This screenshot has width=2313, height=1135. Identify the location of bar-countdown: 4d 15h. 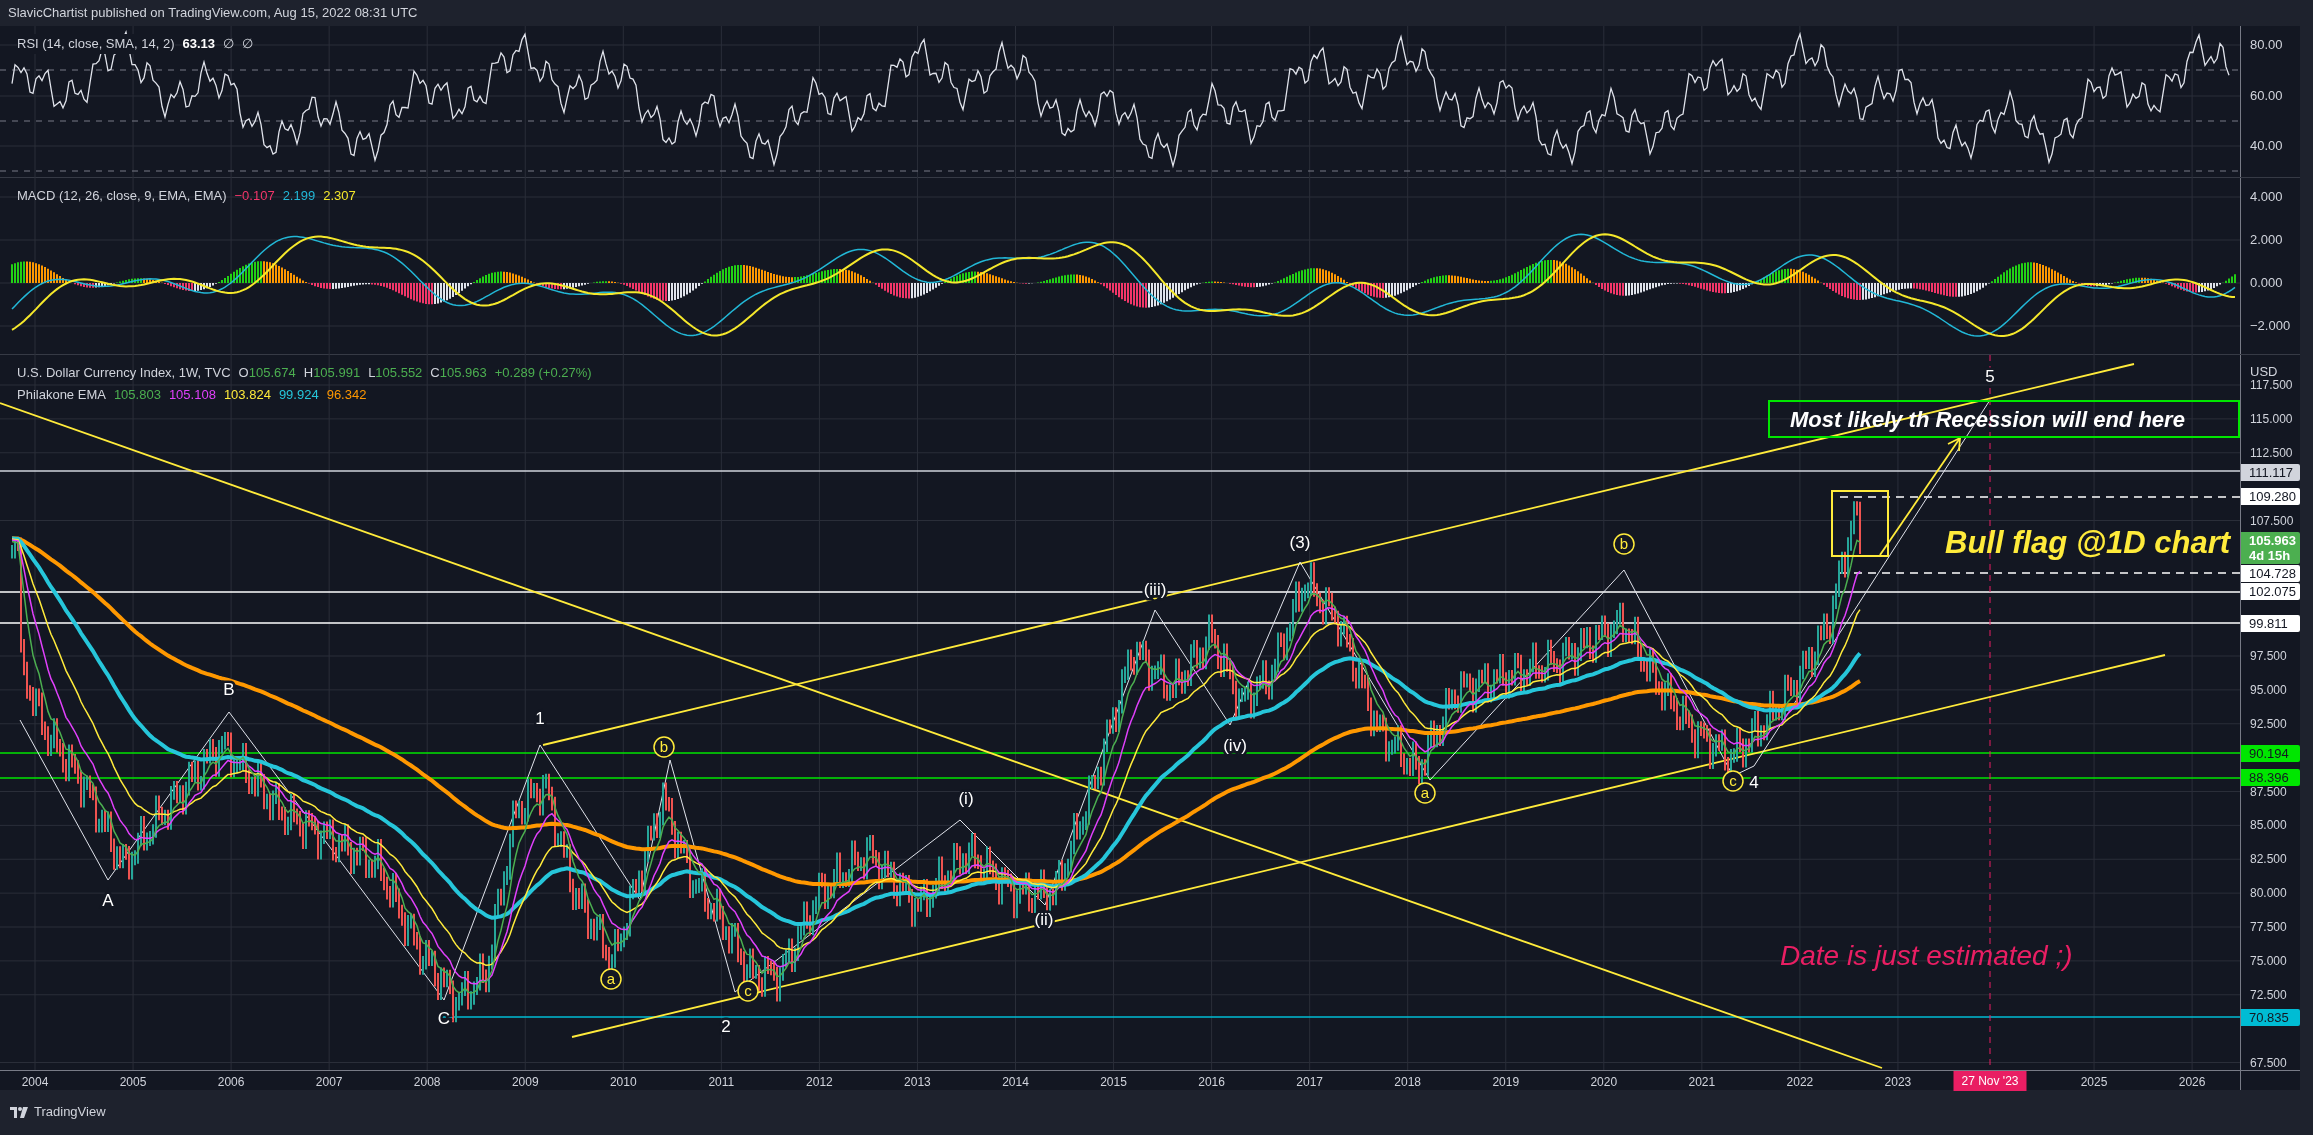
(2270, 555).